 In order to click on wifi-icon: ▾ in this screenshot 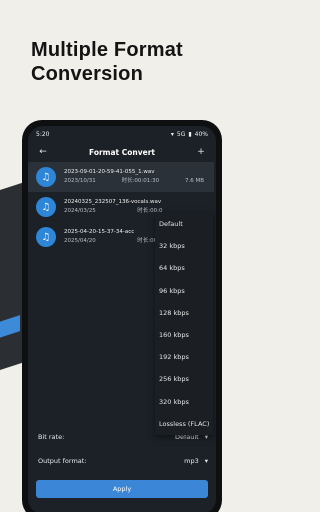, I will do `click(172, 134)`.